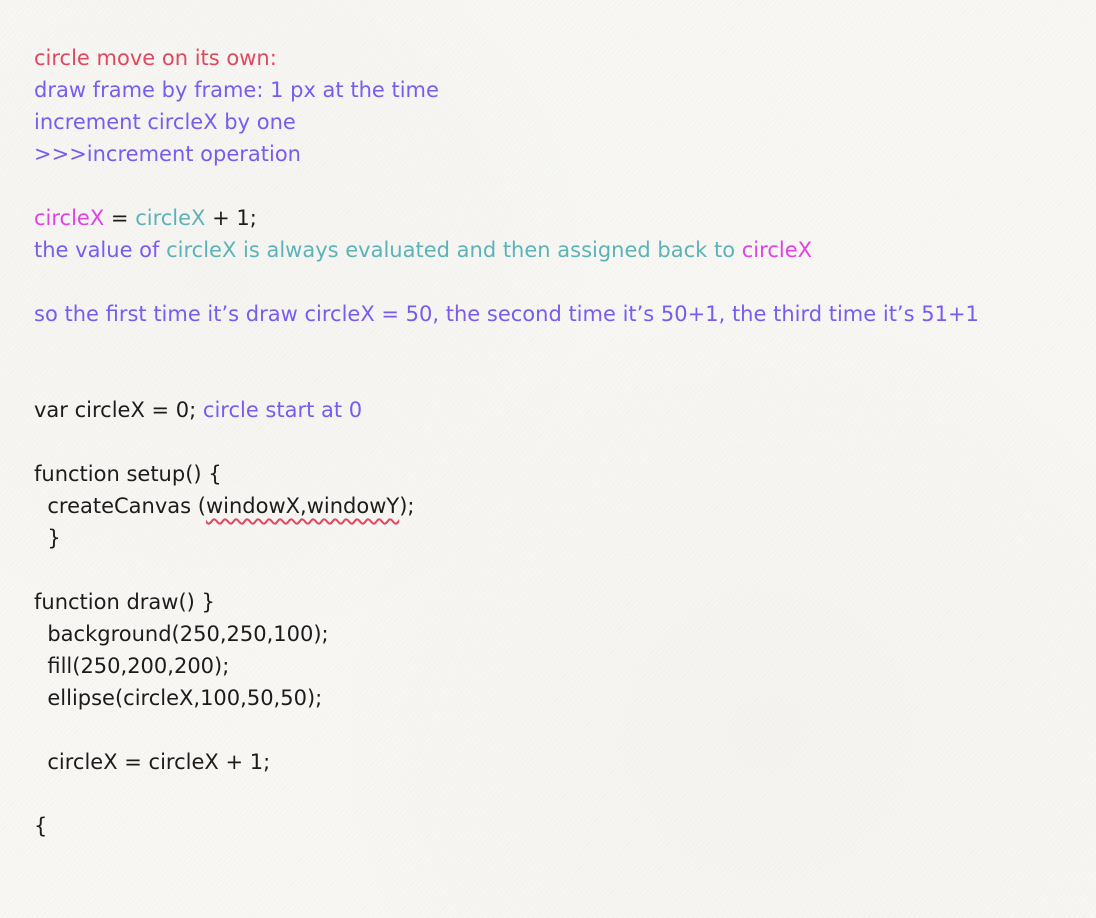  I want to click on note-line-3: increment circleX by one, so click(165, 122).